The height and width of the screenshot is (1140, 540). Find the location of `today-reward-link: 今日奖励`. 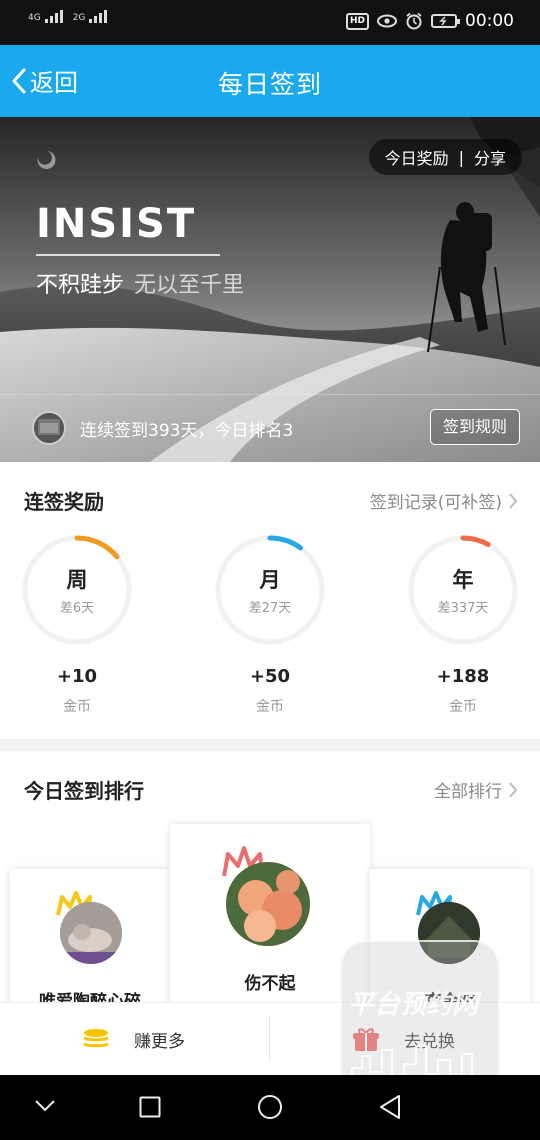

today-reward-link: 今日奖励 is located at coordinates (417, 157).